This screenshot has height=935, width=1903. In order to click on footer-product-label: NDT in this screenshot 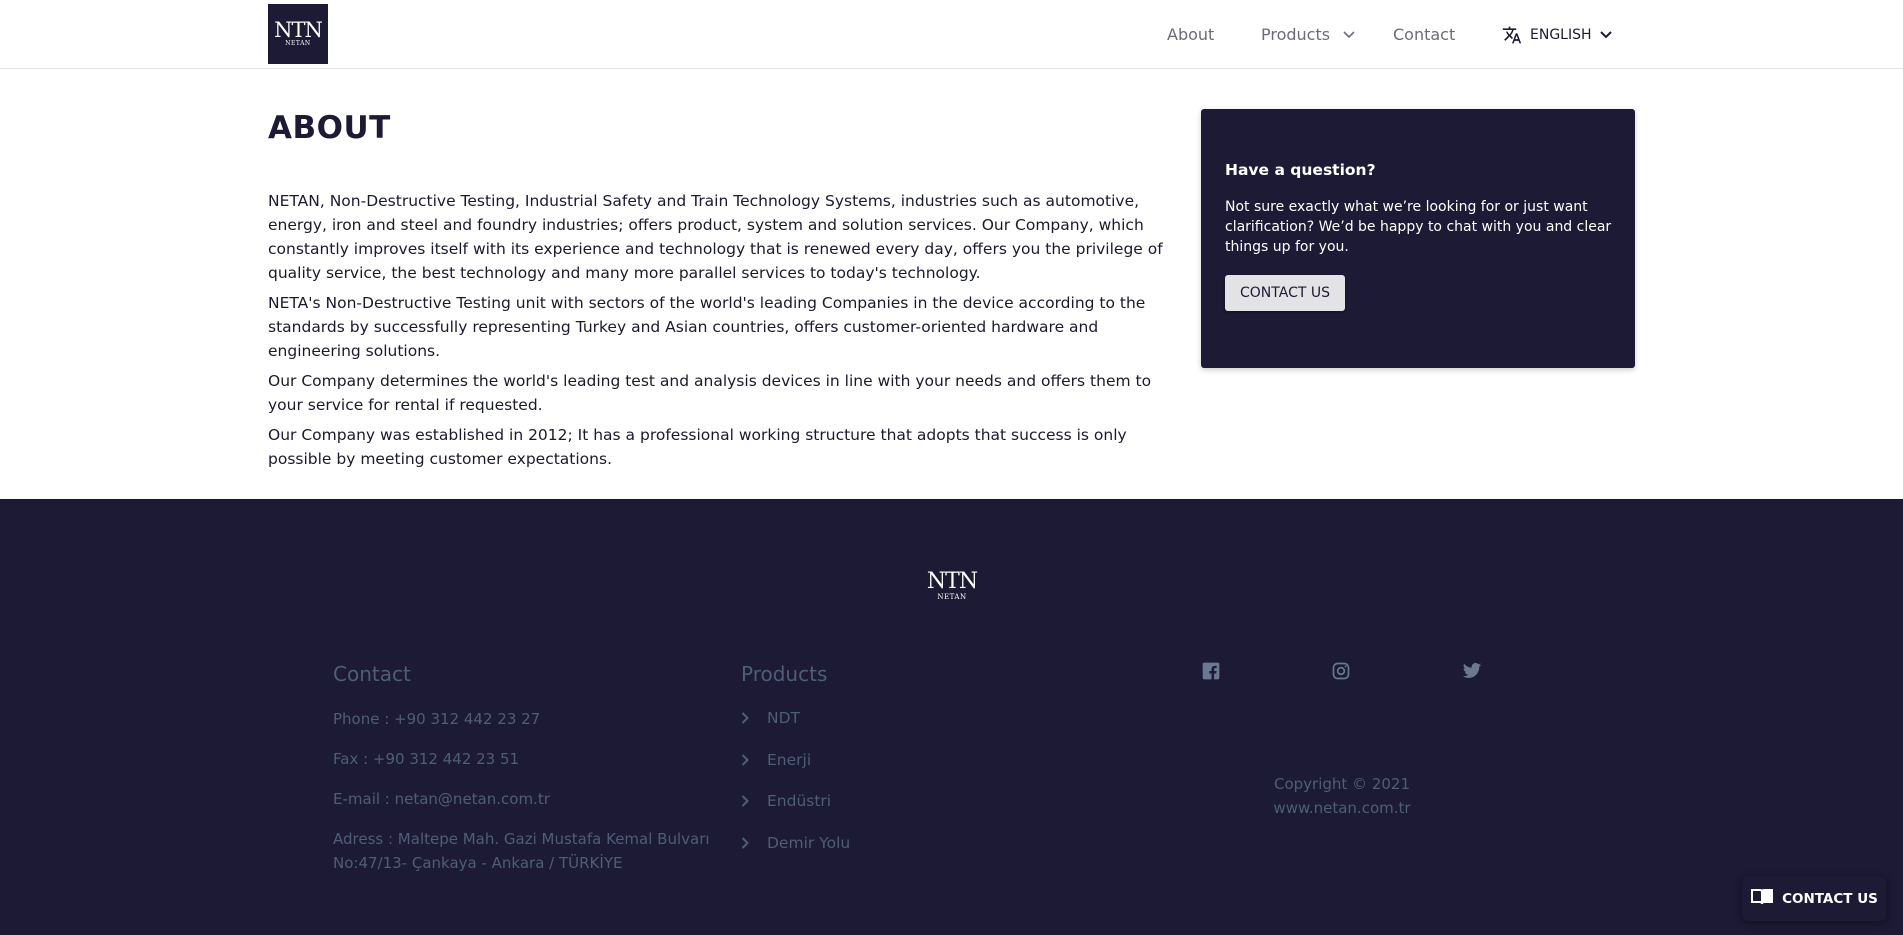, I will do `click(783, 718)`.